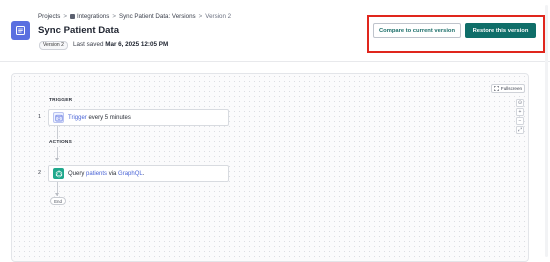 The height and width of the screenshot is (262, 550). Describe the element at coordinates (20, 30) in the screenshot. I see `document-icon` at that location.